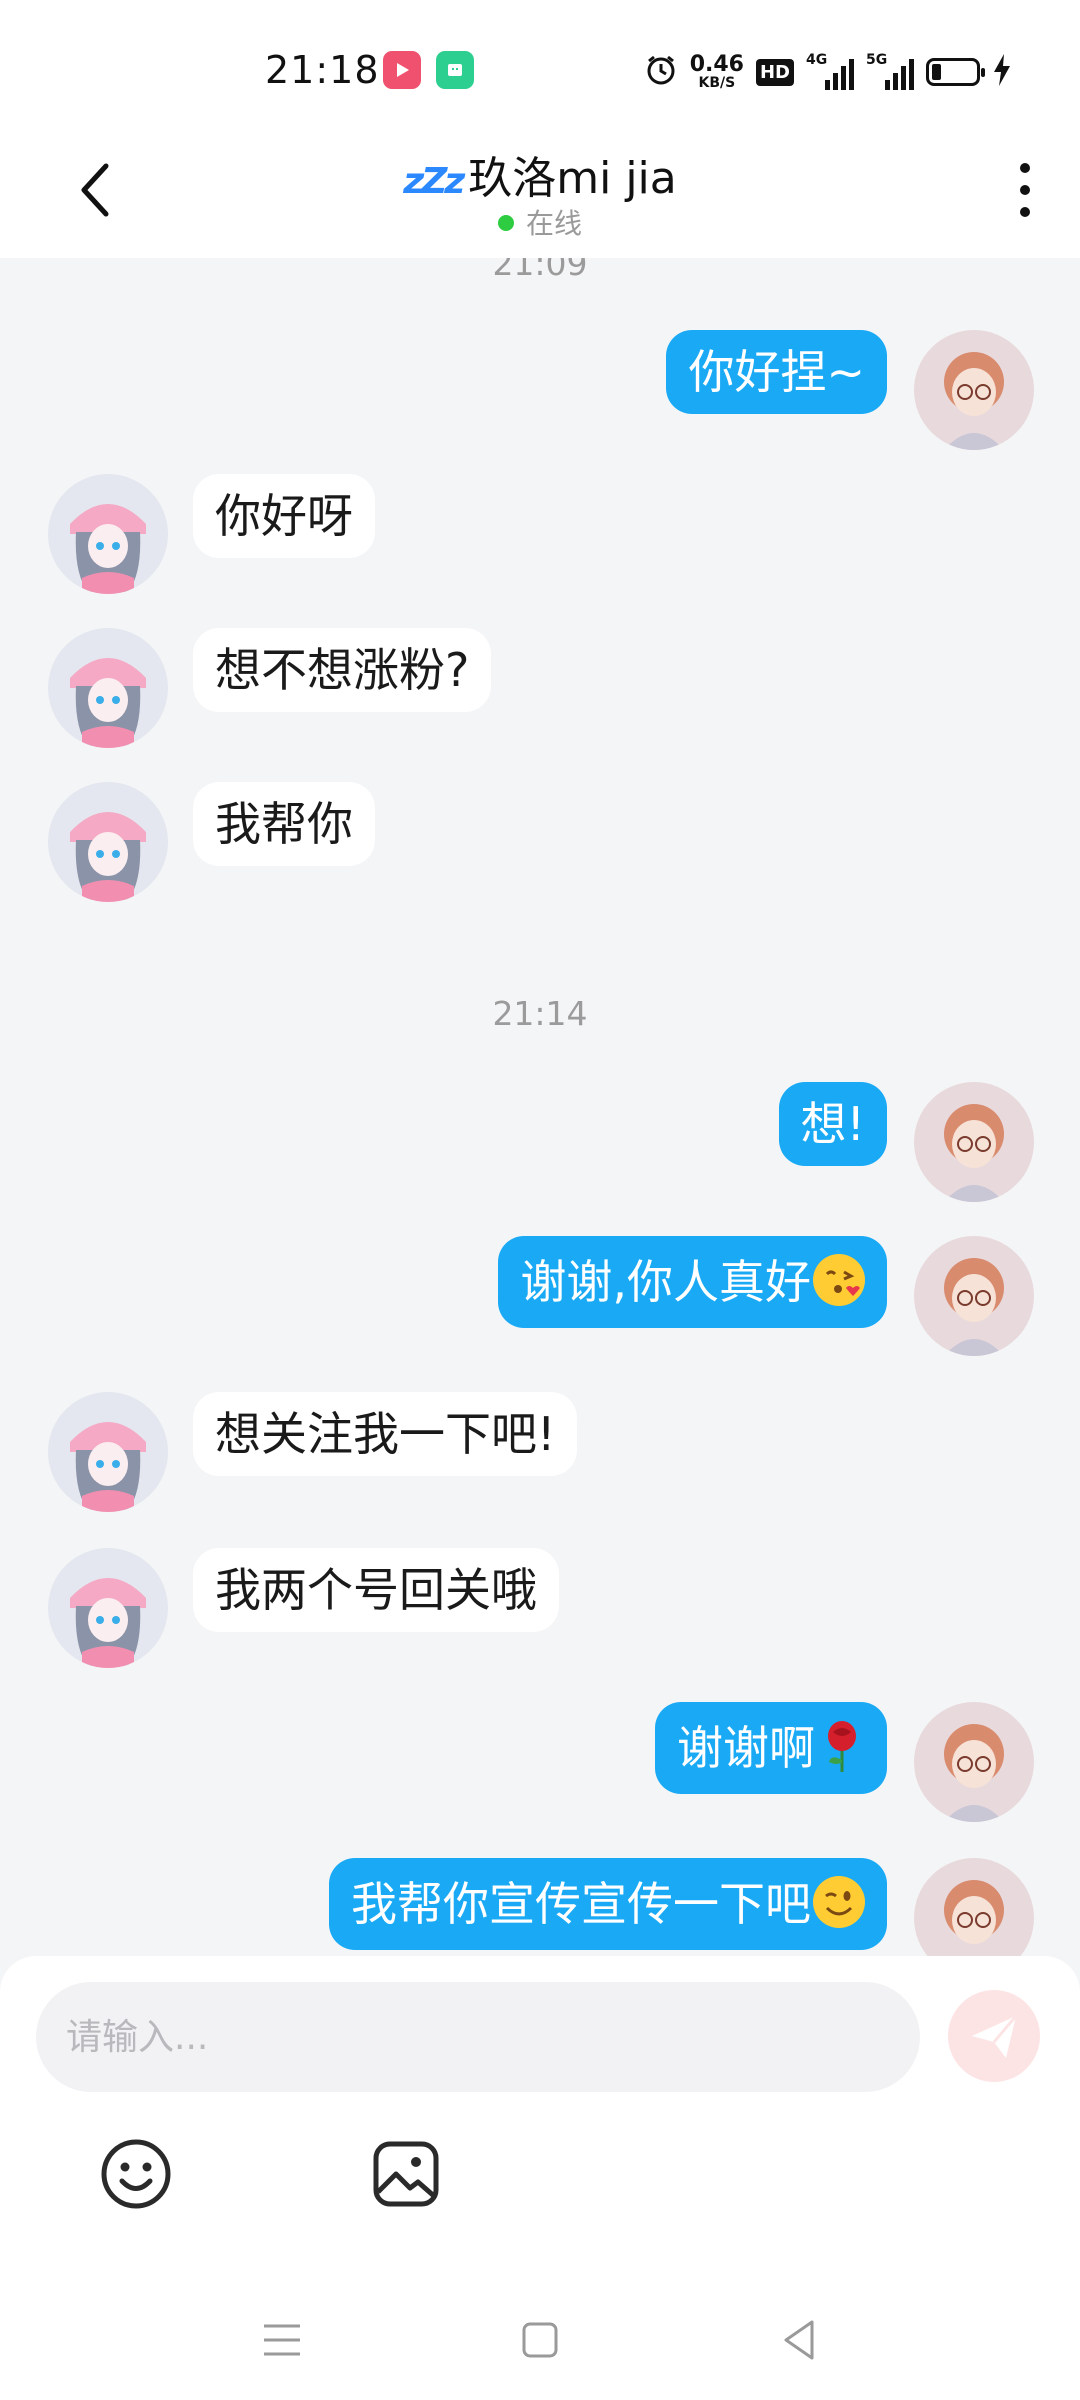 The width and height of the screenshot is (1080, 2400). Describe the element at coordinates (890, 71) in the screenshot. I see `signal-5g-icon: 5G` at that location.